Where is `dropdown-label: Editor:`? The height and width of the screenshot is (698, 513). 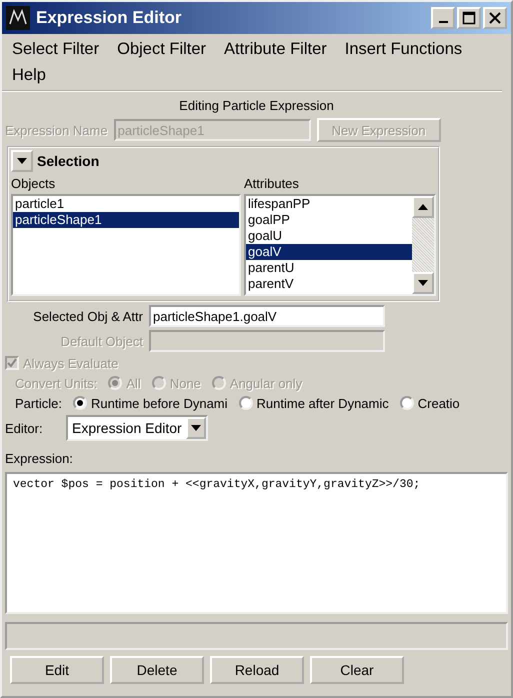 dropdown-label: Editor: is located at coordinates (24, 428).